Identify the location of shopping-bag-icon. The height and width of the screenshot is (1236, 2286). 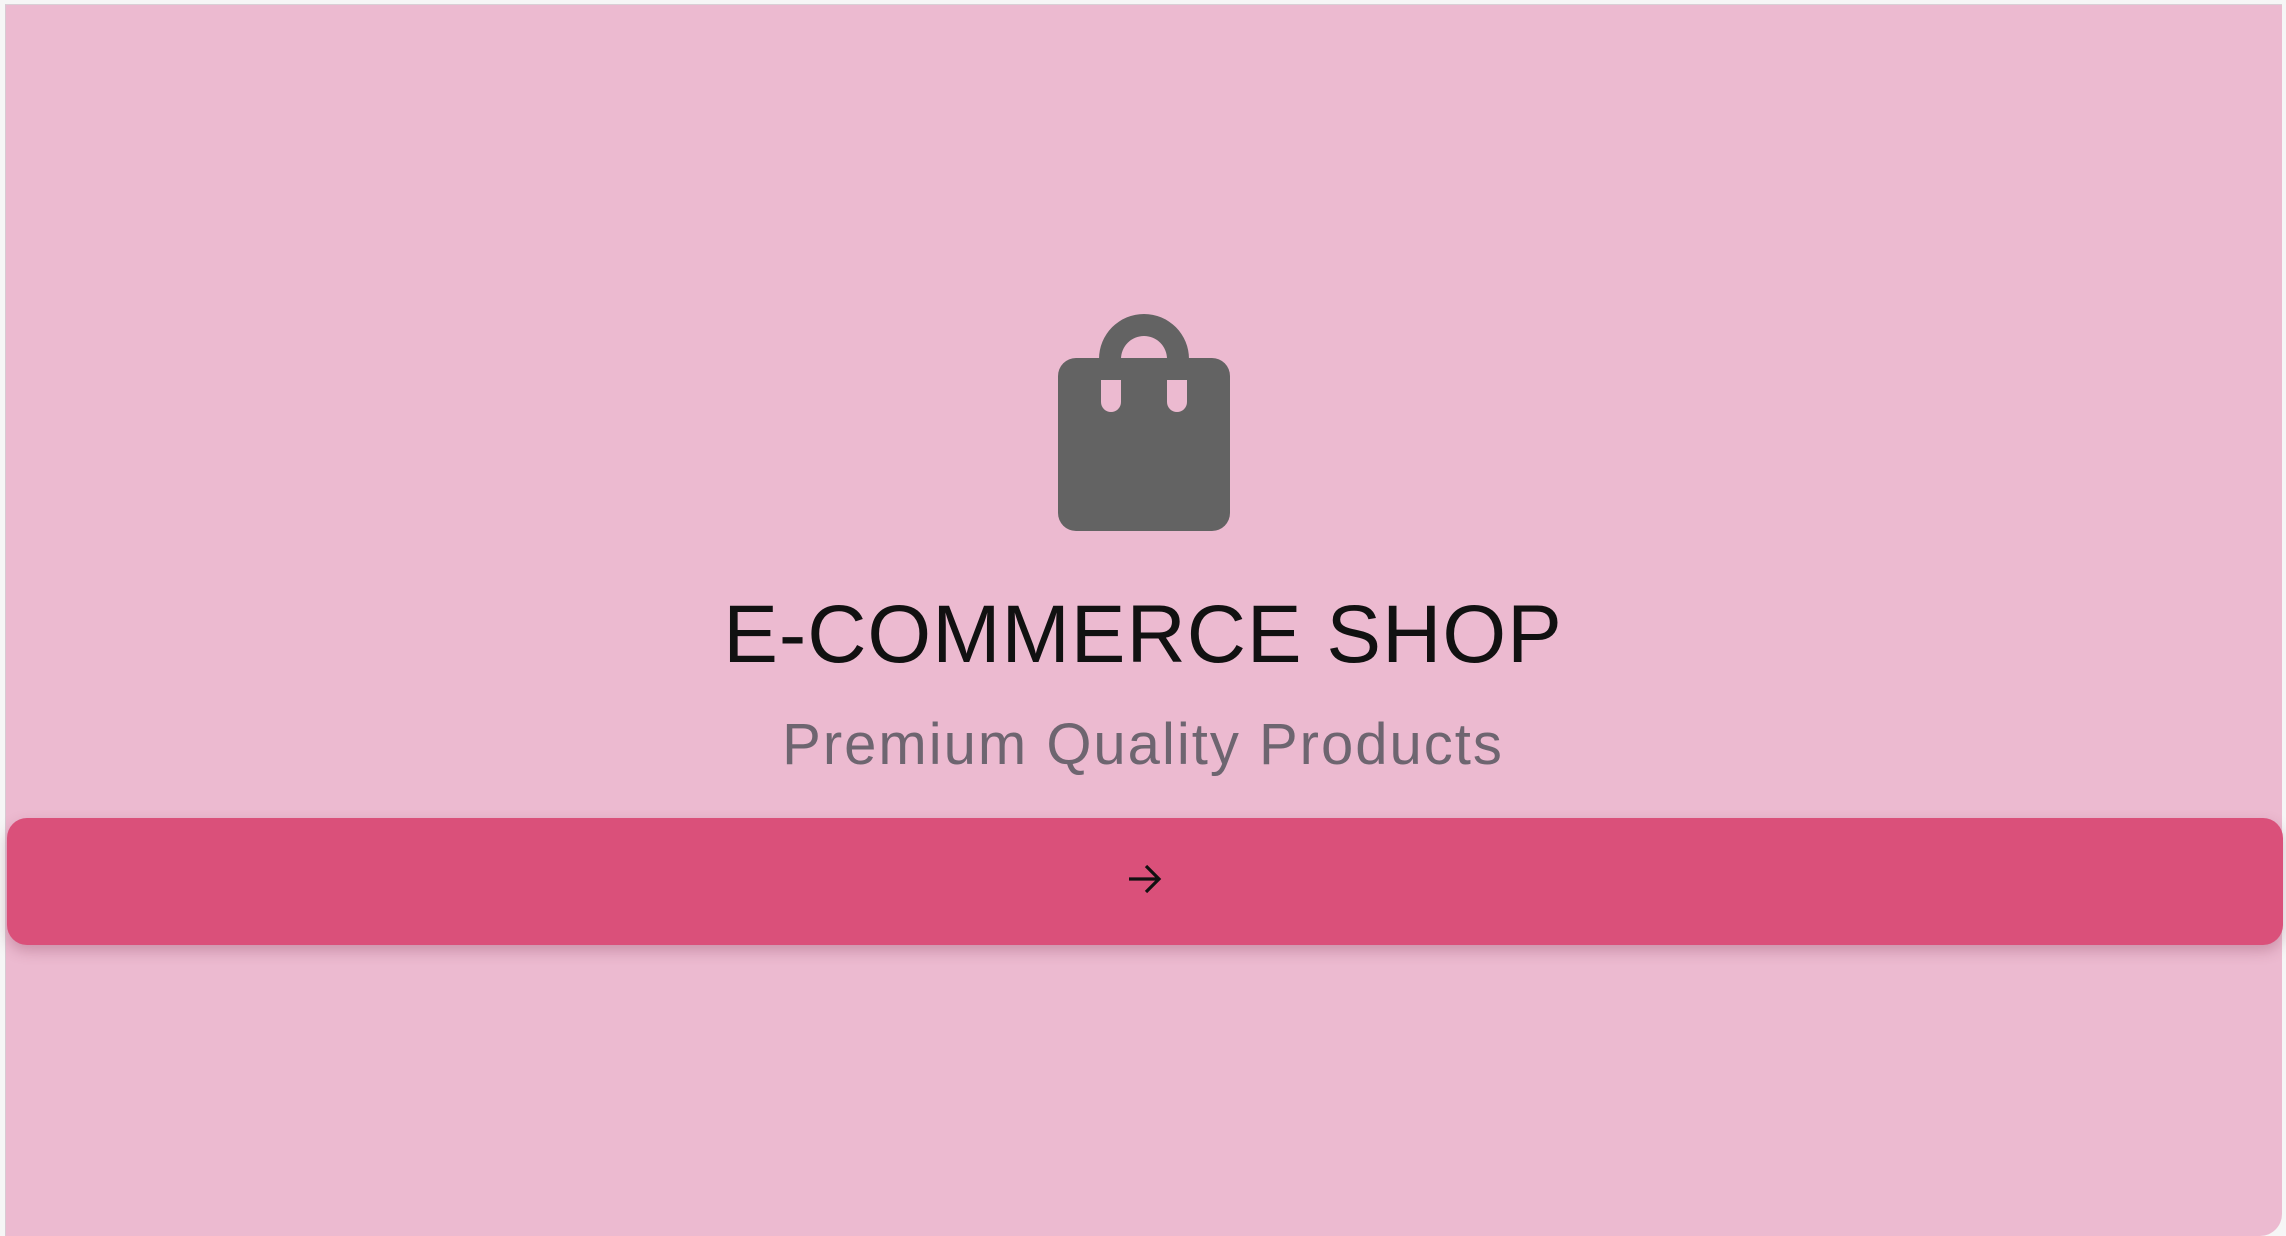
(1144, 422).